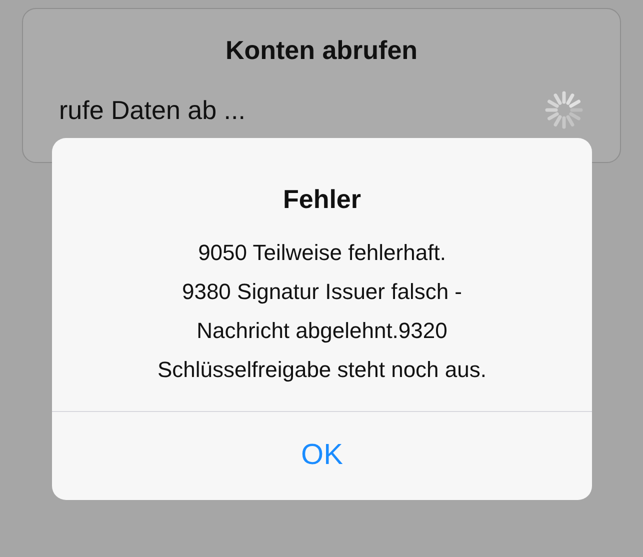 This screenshot has width=643, height=557. I want to click on alert-message: 9050 Teilweise fehlerhaft., so click(322, 253).